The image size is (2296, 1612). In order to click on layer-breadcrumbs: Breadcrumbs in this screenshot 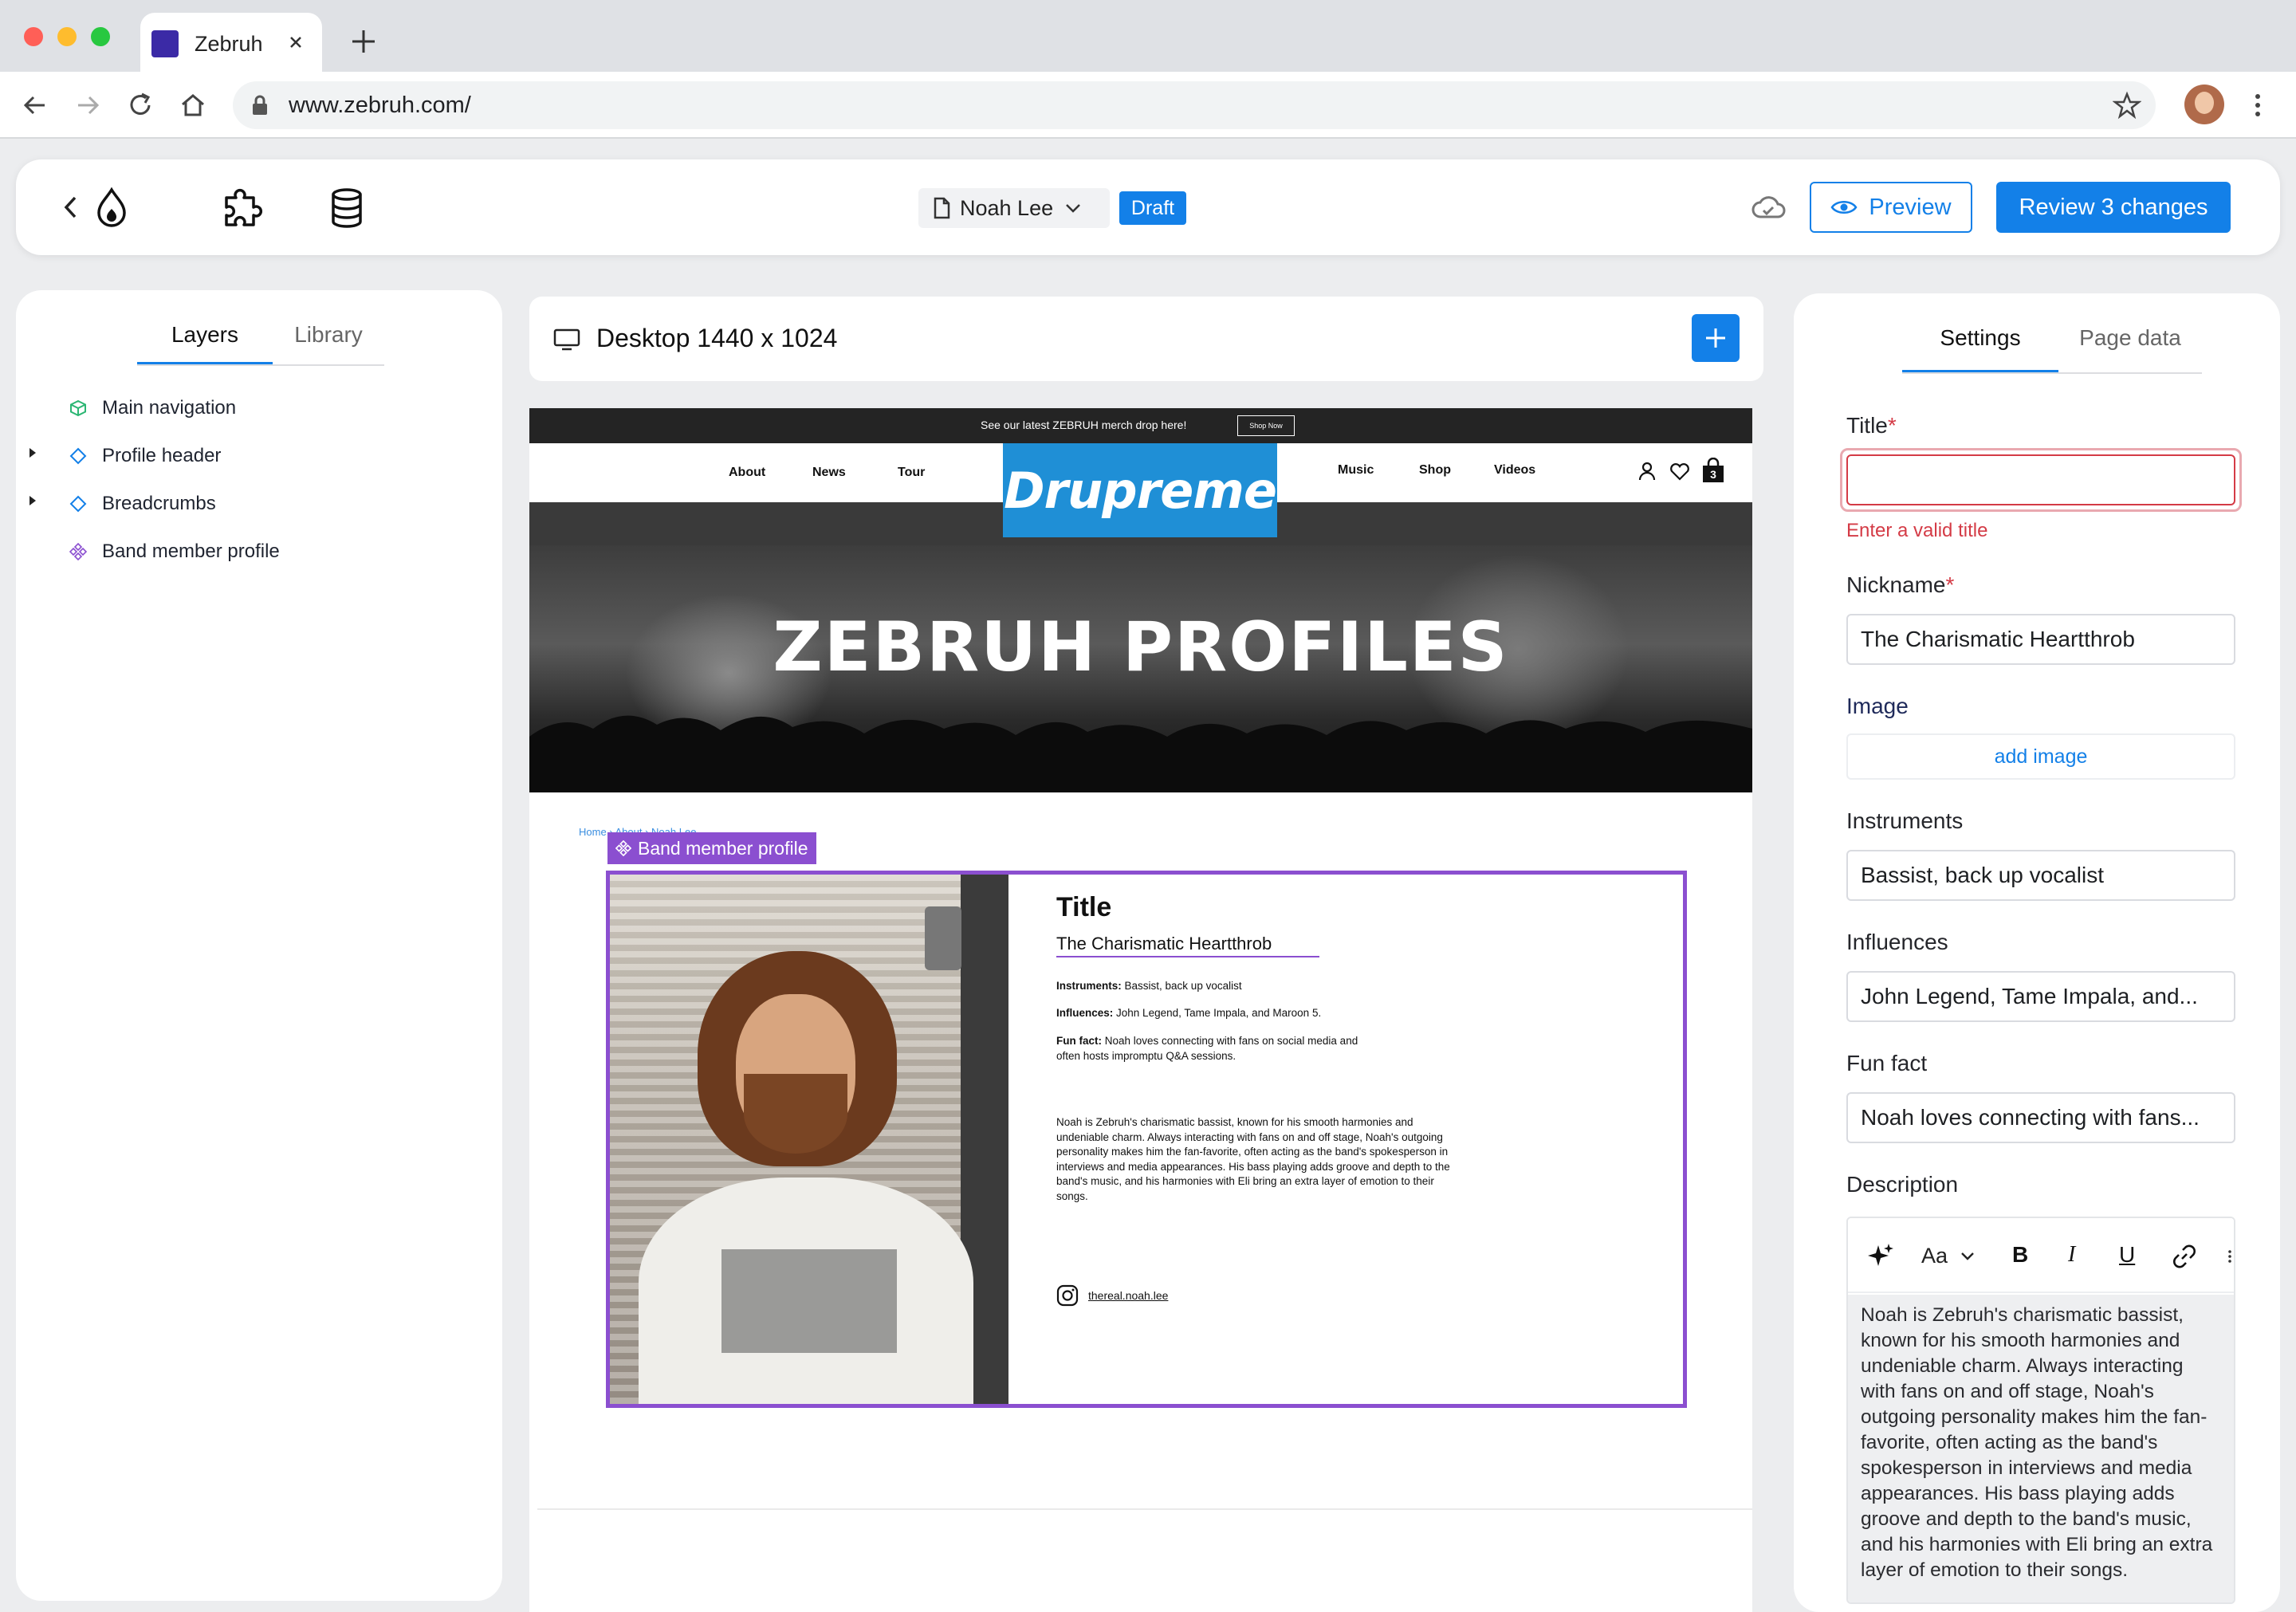, I will do `click(142, 504)`.